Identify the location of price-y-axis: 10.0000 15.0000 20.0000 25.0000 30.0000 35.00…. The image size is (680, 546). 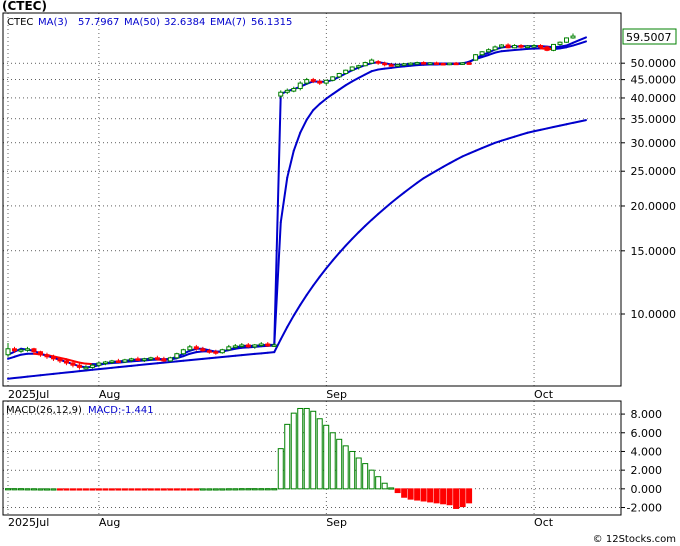
(648, 189).